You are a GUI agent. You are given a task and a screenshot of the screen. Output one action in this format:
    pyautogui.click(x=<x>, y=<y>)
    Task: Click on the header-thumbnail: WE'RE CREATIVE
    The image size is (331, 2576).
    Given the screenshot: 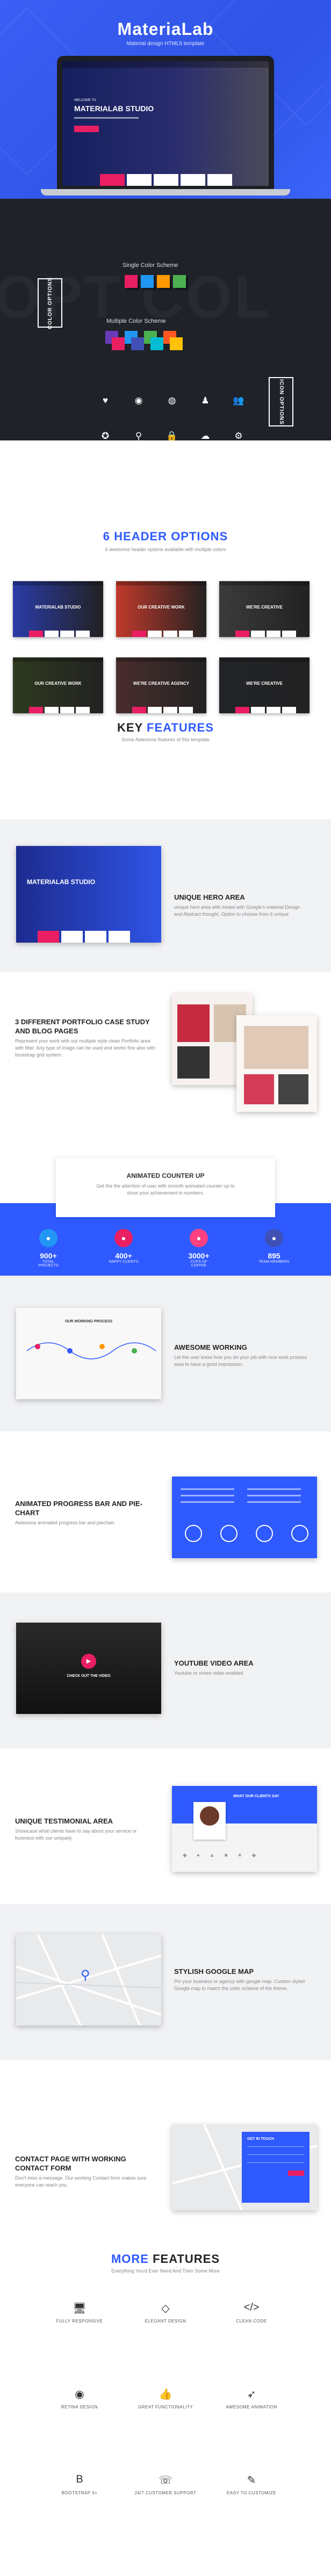 What is the action you would take?
    pyautogui.click(x=264, y=685)
    